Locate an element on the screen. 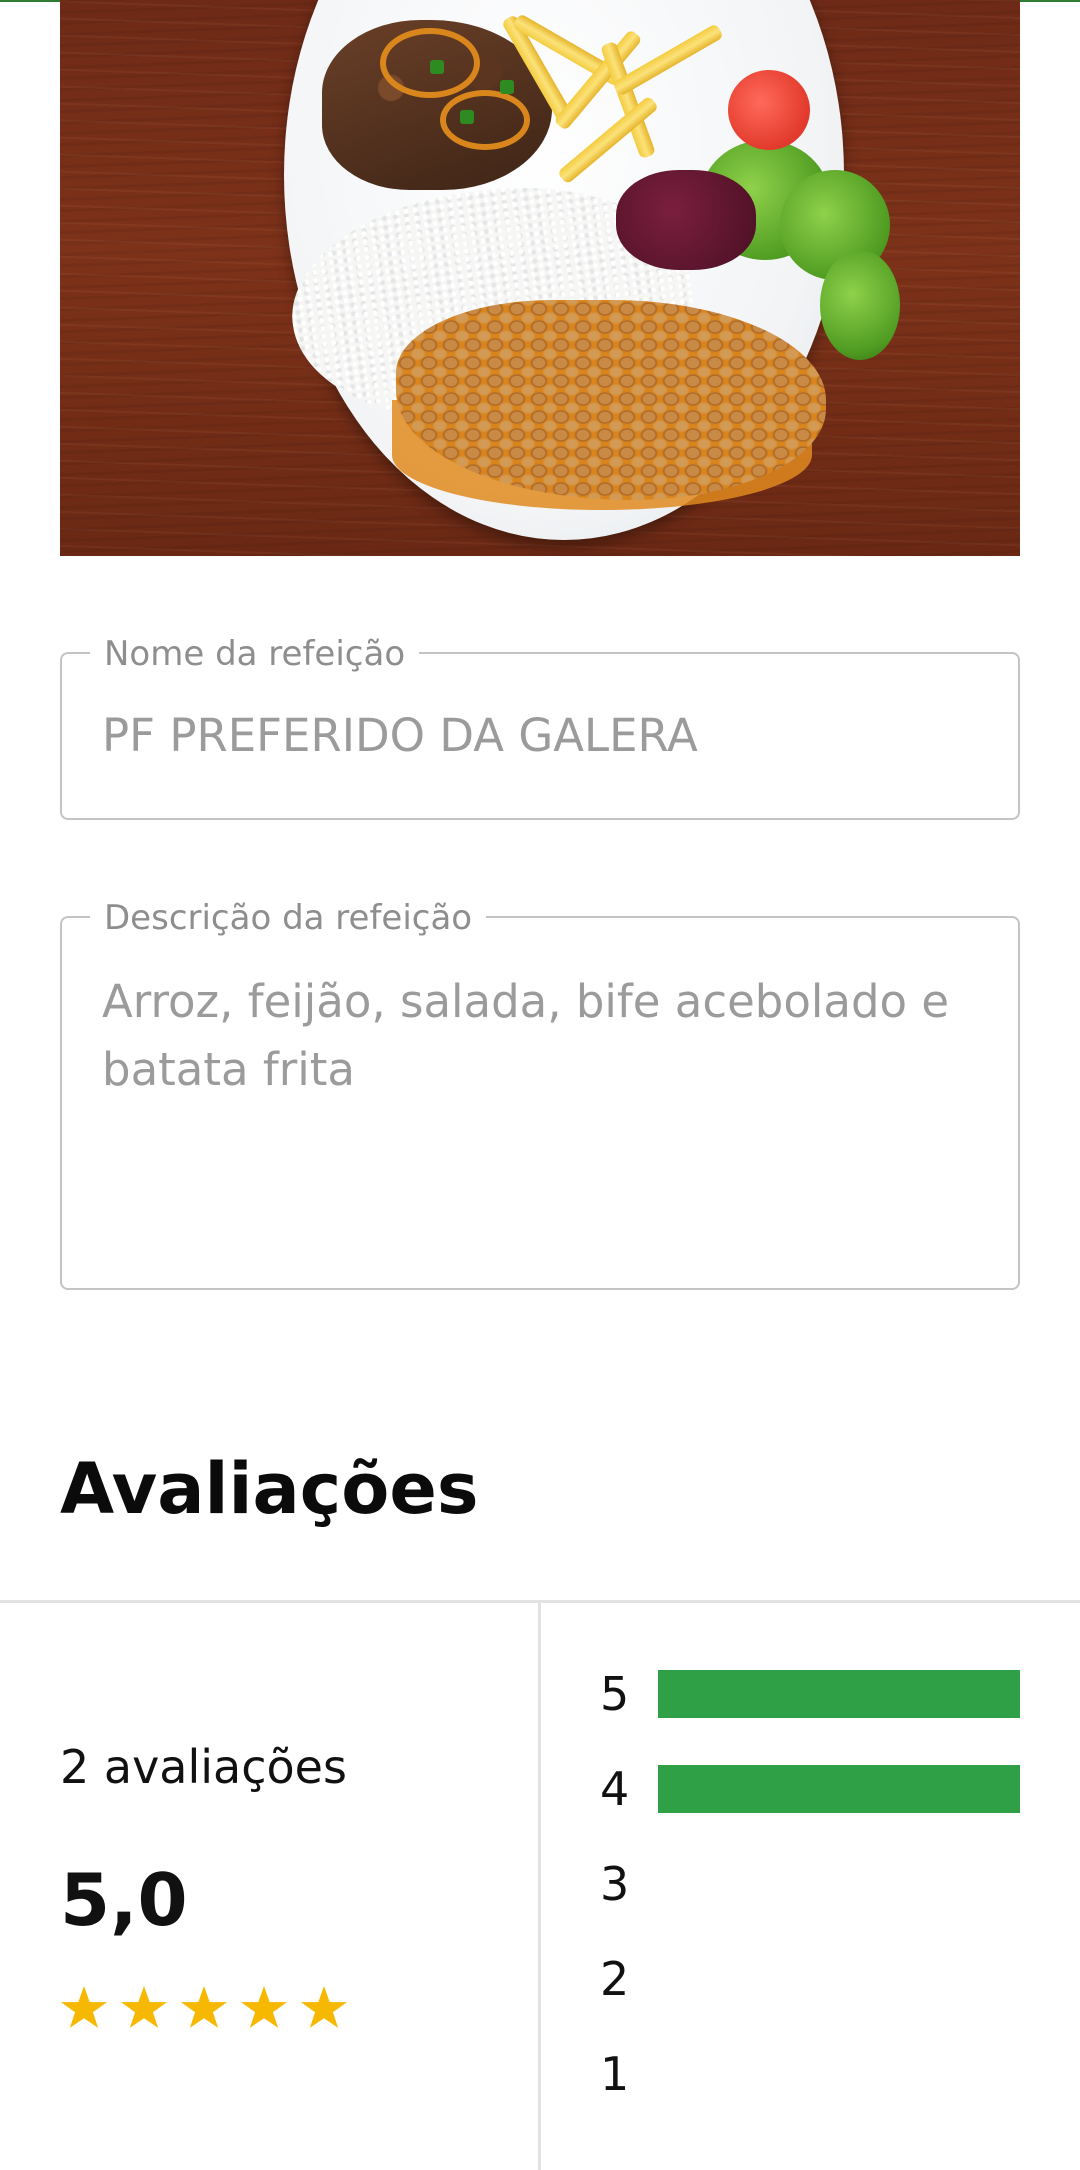  meal-description-label: Descrição da refeição is located at coordinates (288, 918).